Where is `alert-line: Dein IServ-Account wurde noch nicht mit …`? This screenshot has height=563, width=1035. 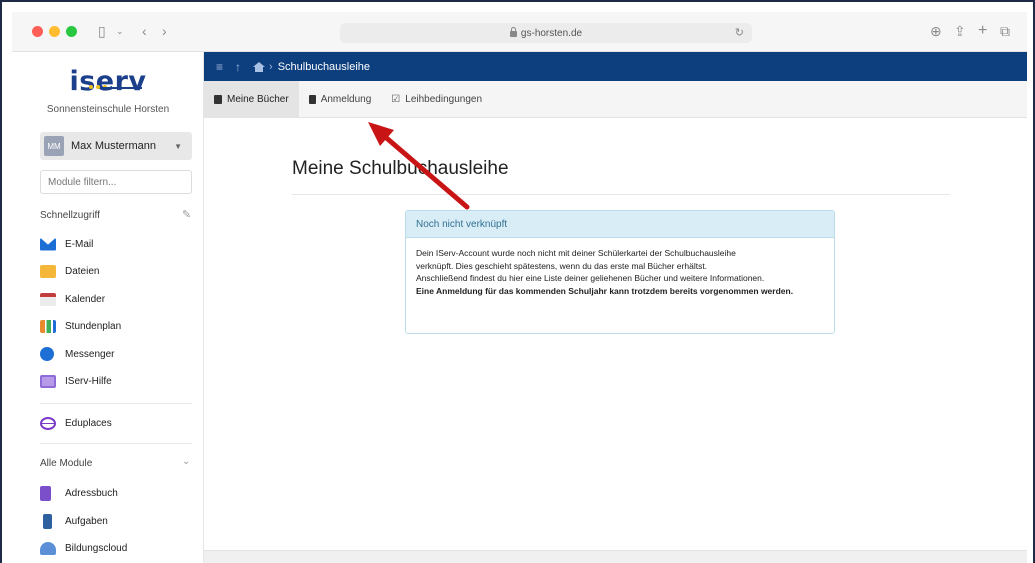 alert-line: Dein IServ-Account wurde noch nicht mit … is located at coordinates (576, 253).